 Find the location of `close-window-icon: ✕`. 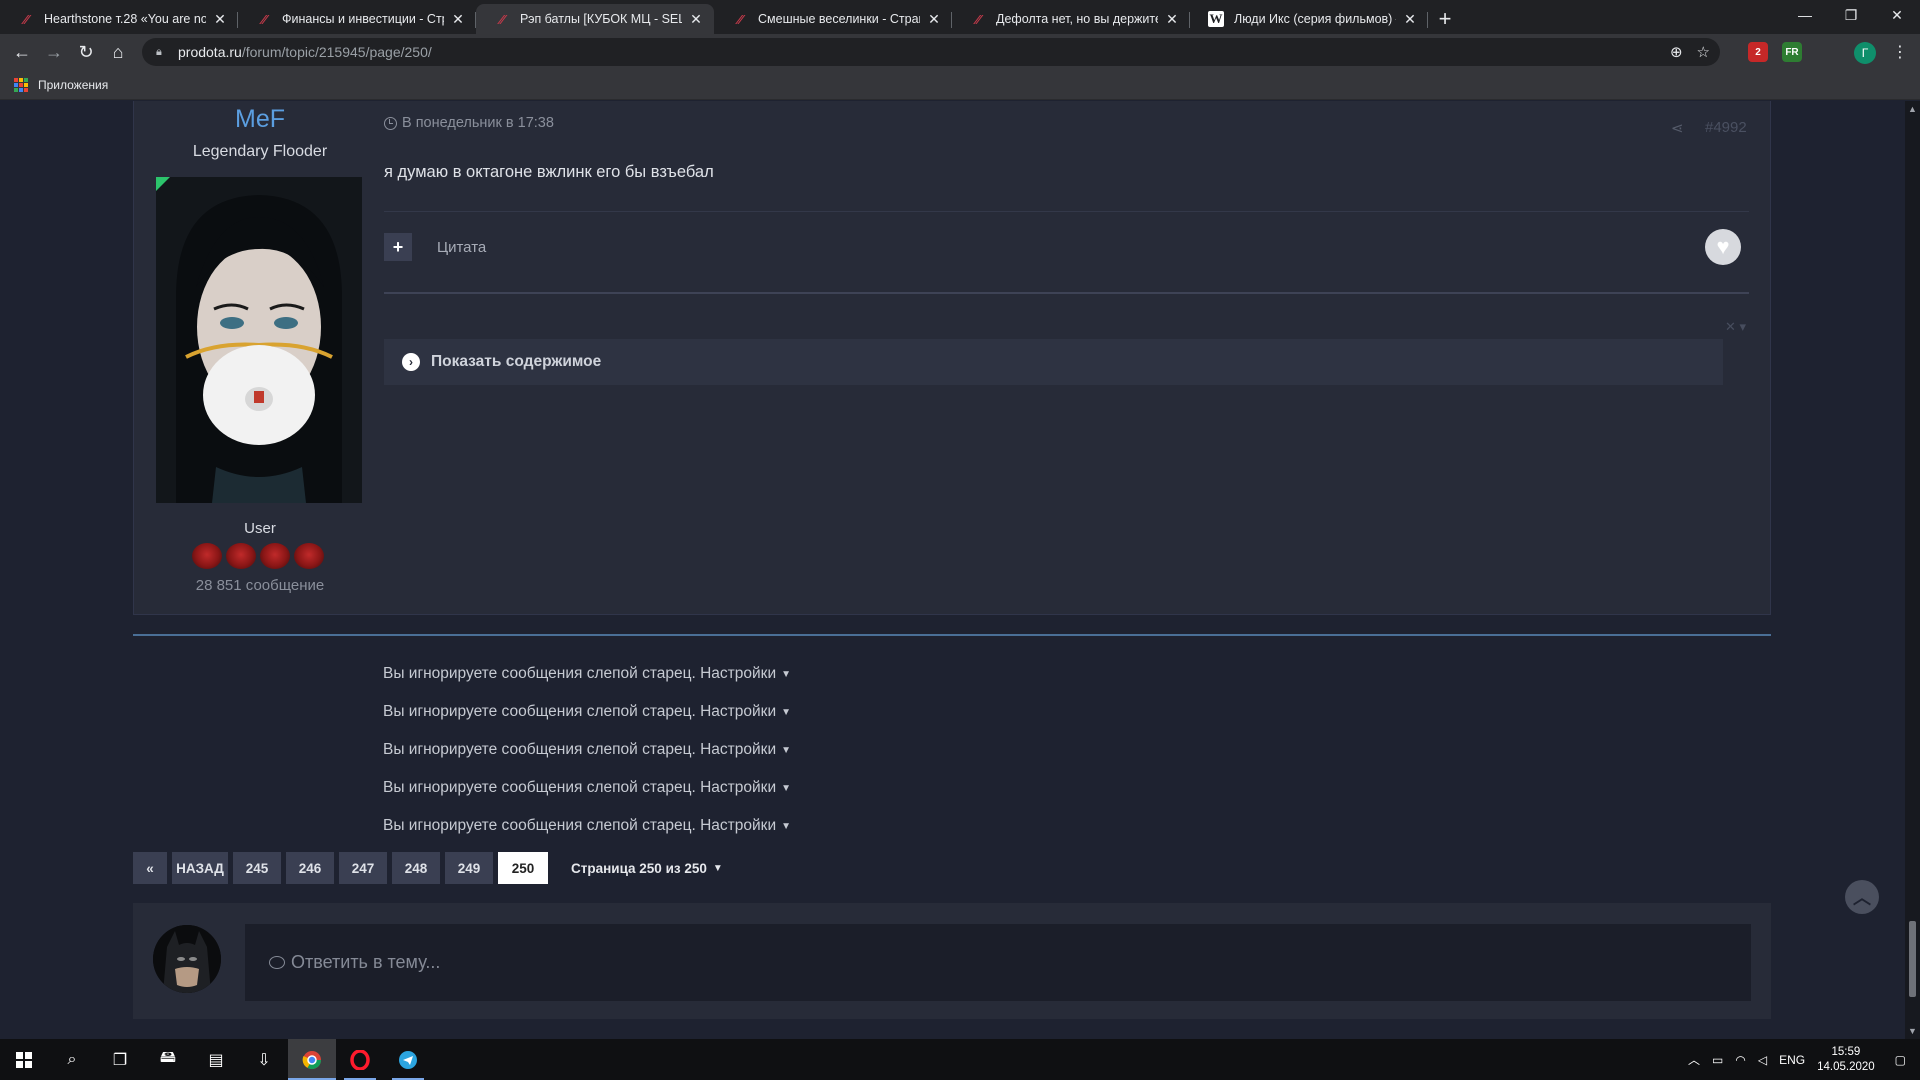

close-window-icon: ✕ is located at coordinates (1897, 15).